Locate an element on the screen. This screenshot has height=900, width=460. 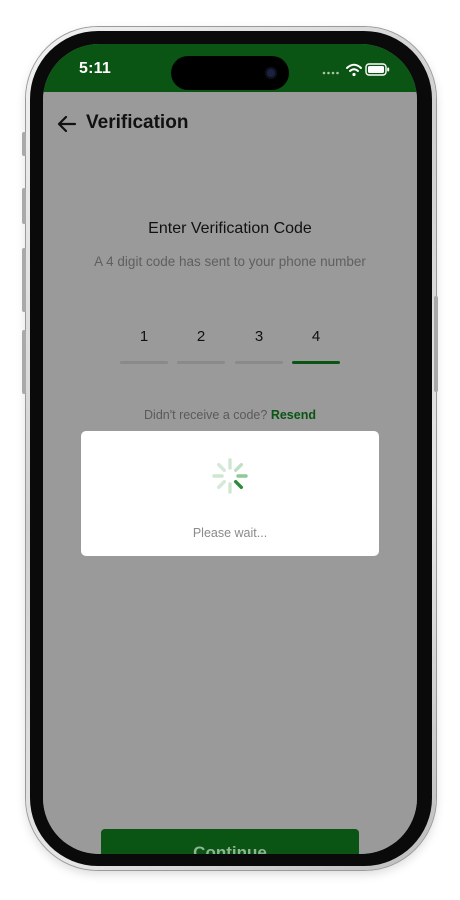
page-title: Verification is located at coordinates (137, 122).